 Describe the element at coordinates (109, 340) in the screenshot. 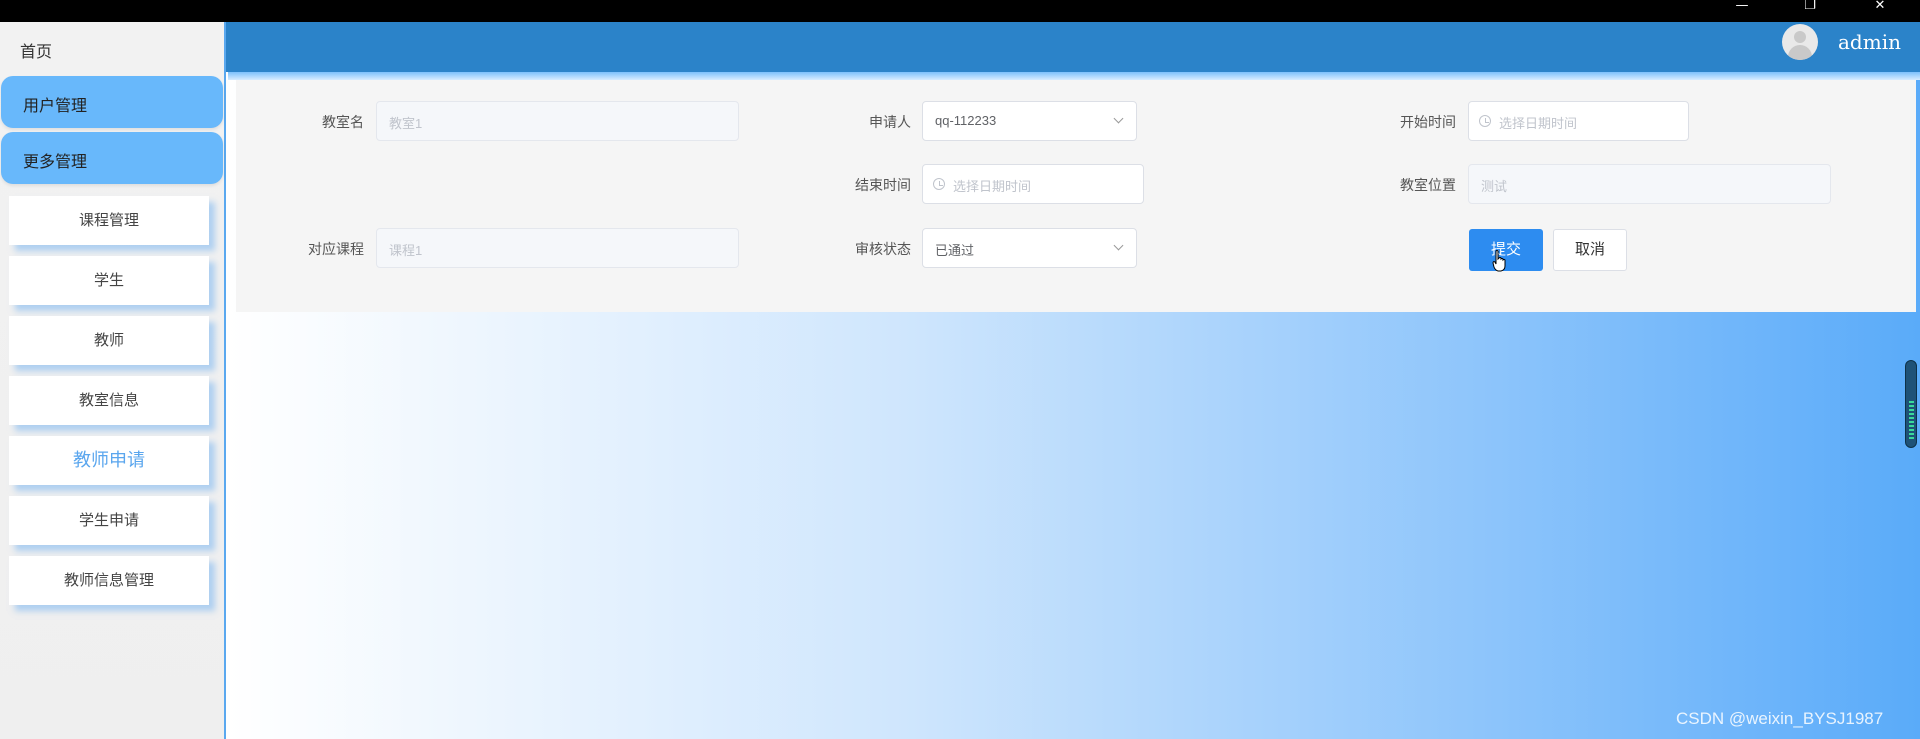

I see `sidebar-item-teachers: 教师` at that location.